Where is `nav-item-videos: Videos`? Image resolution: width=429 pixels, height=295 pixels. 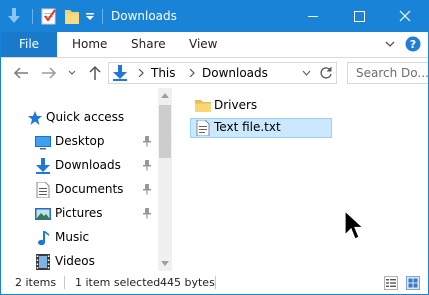 nav-item-videos: Videos is located at coordinates (79, 260).